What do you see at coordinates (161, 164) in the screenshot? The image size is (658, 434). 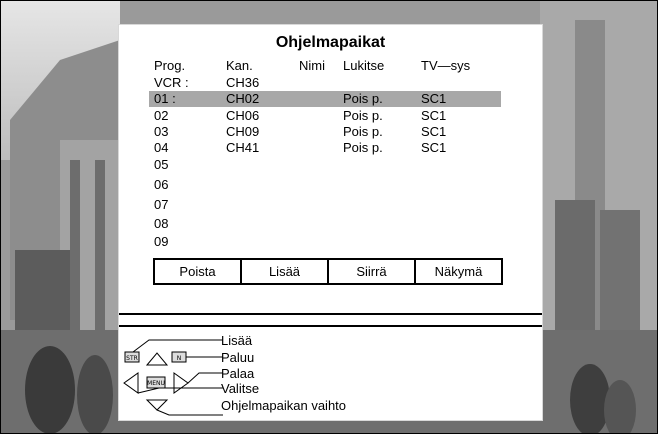 I see `row-prog: 05` at bounding box center [161, 164].